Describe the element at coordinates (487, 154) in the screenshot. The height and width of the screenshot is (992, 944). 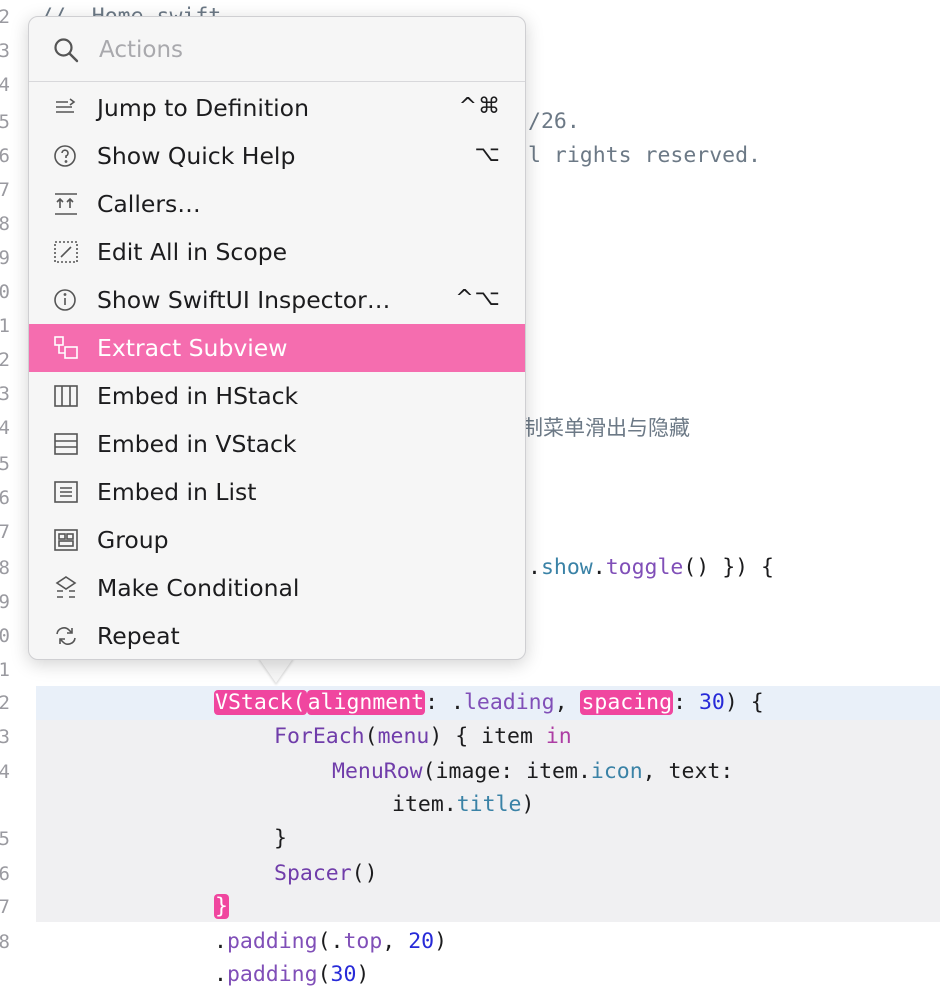
I see `menu-item-shortcut: ⌥` at that location.